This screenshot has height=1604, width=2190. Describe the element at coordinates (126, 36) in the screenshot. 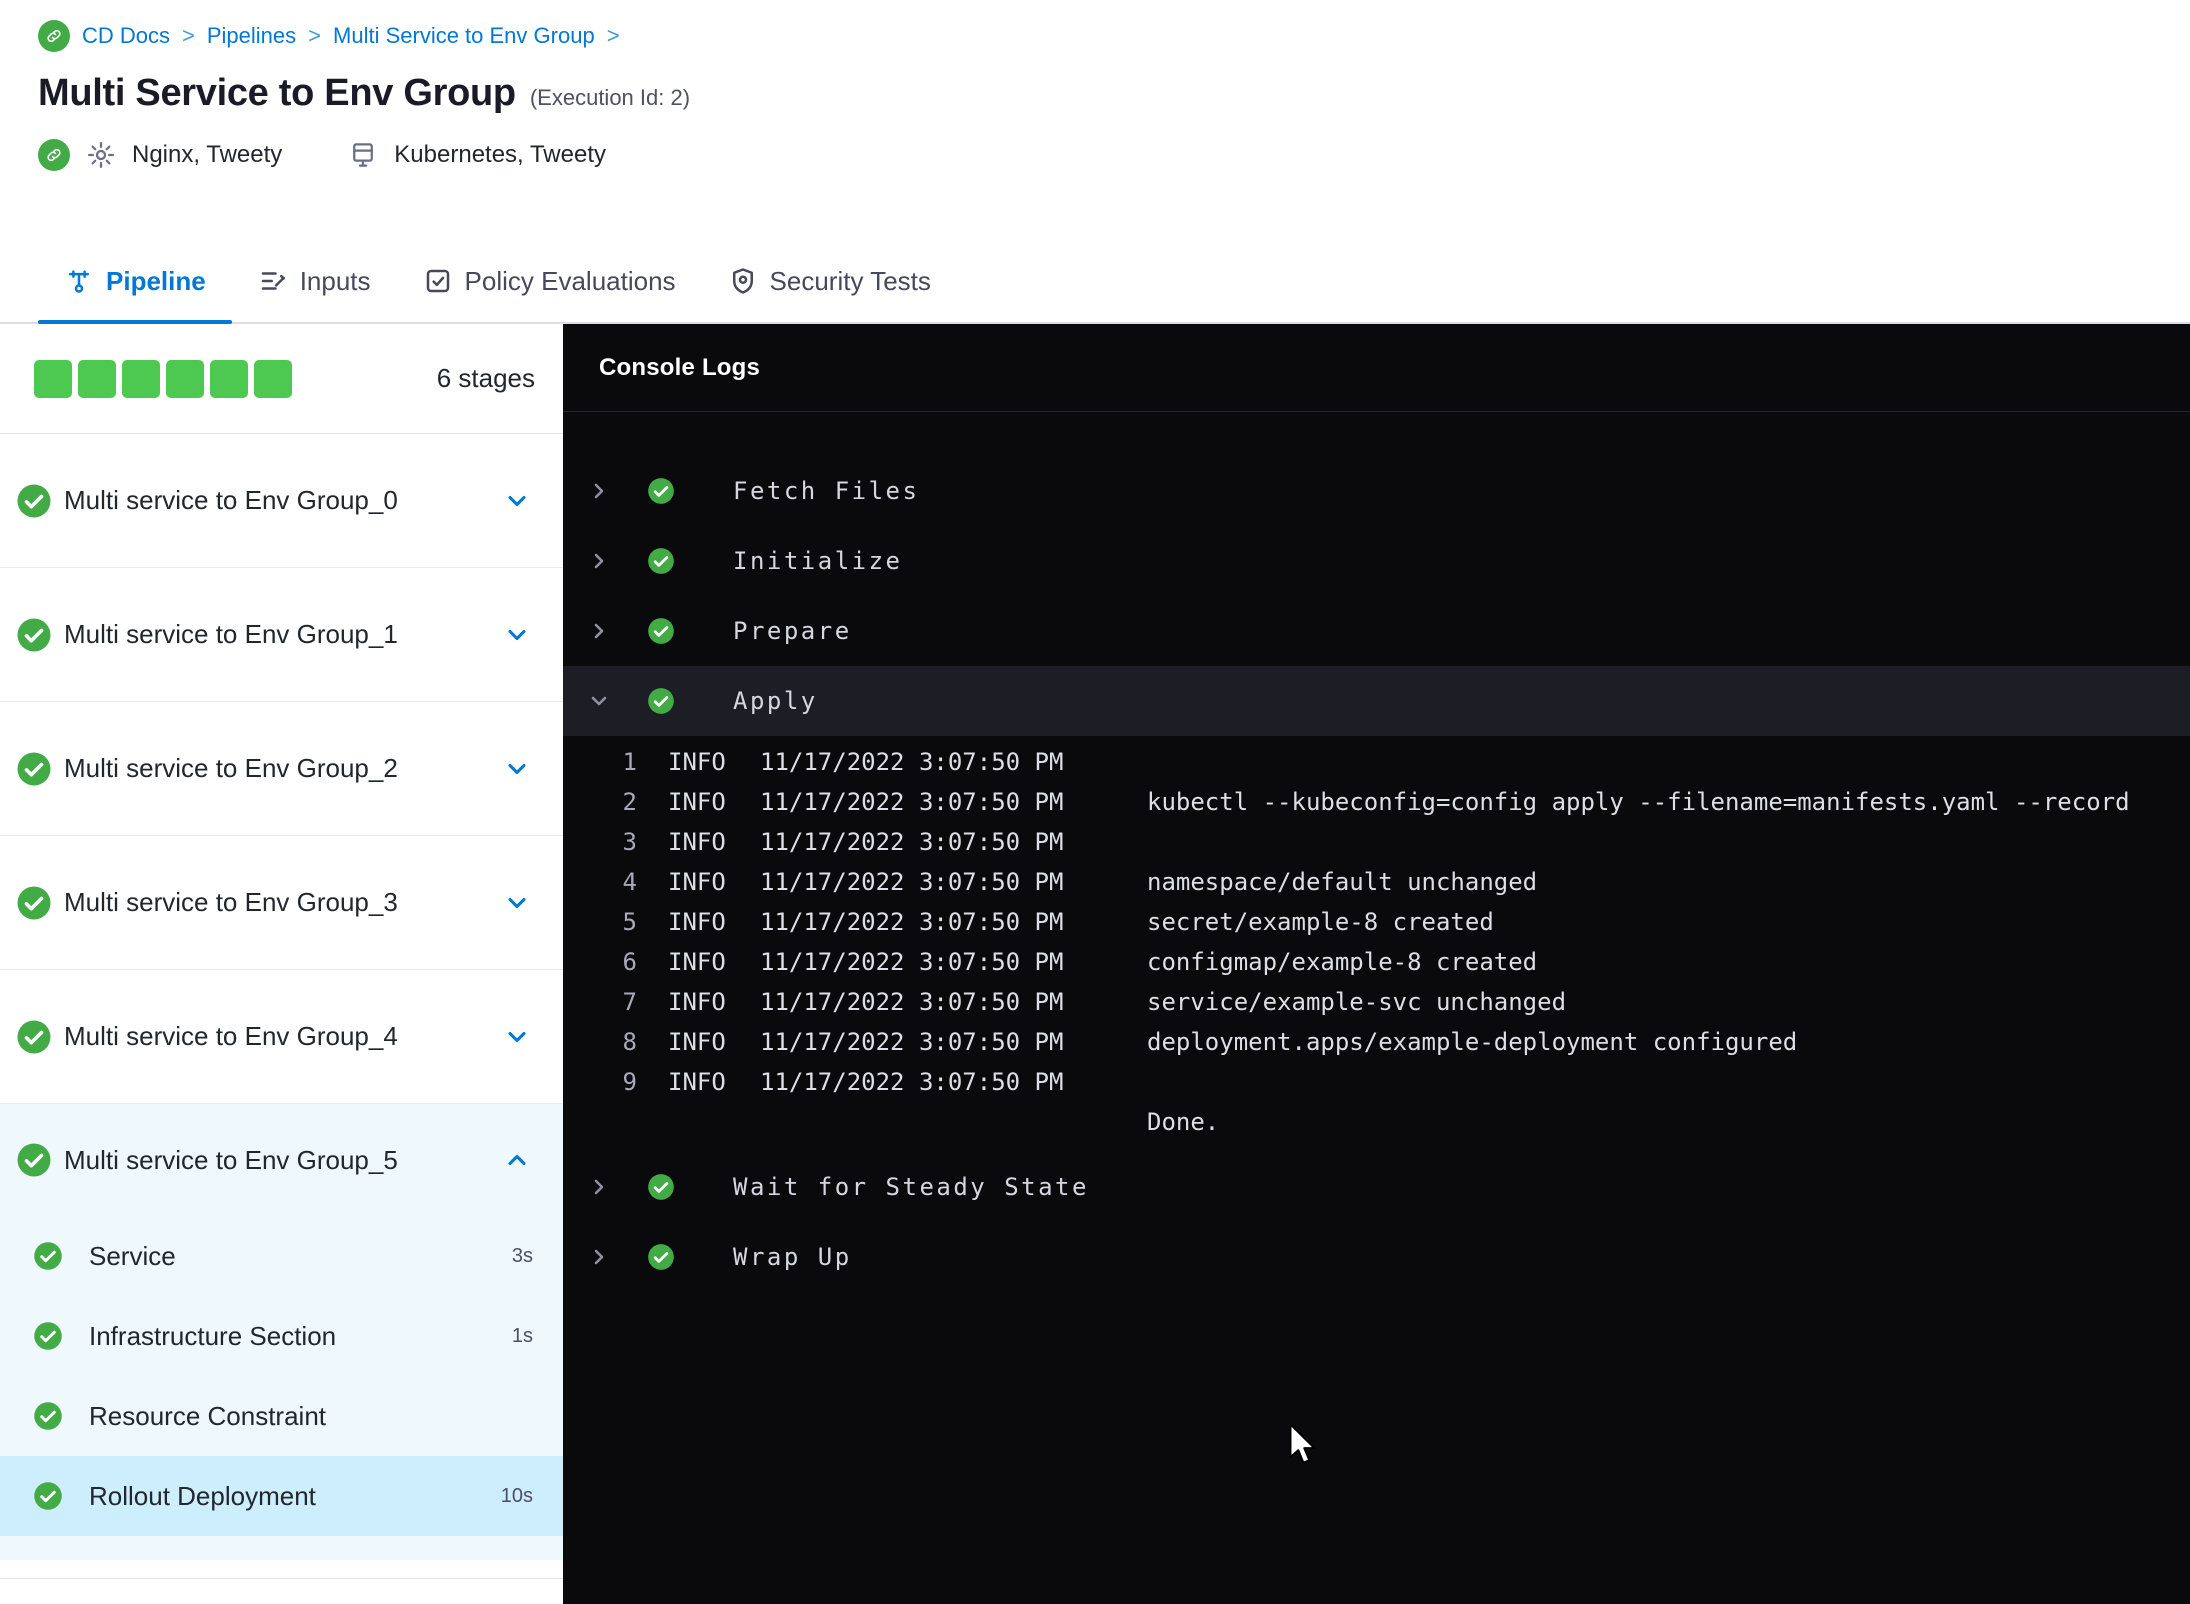

I see `breadcrumb-cd-docs: CD Docs` at that location.